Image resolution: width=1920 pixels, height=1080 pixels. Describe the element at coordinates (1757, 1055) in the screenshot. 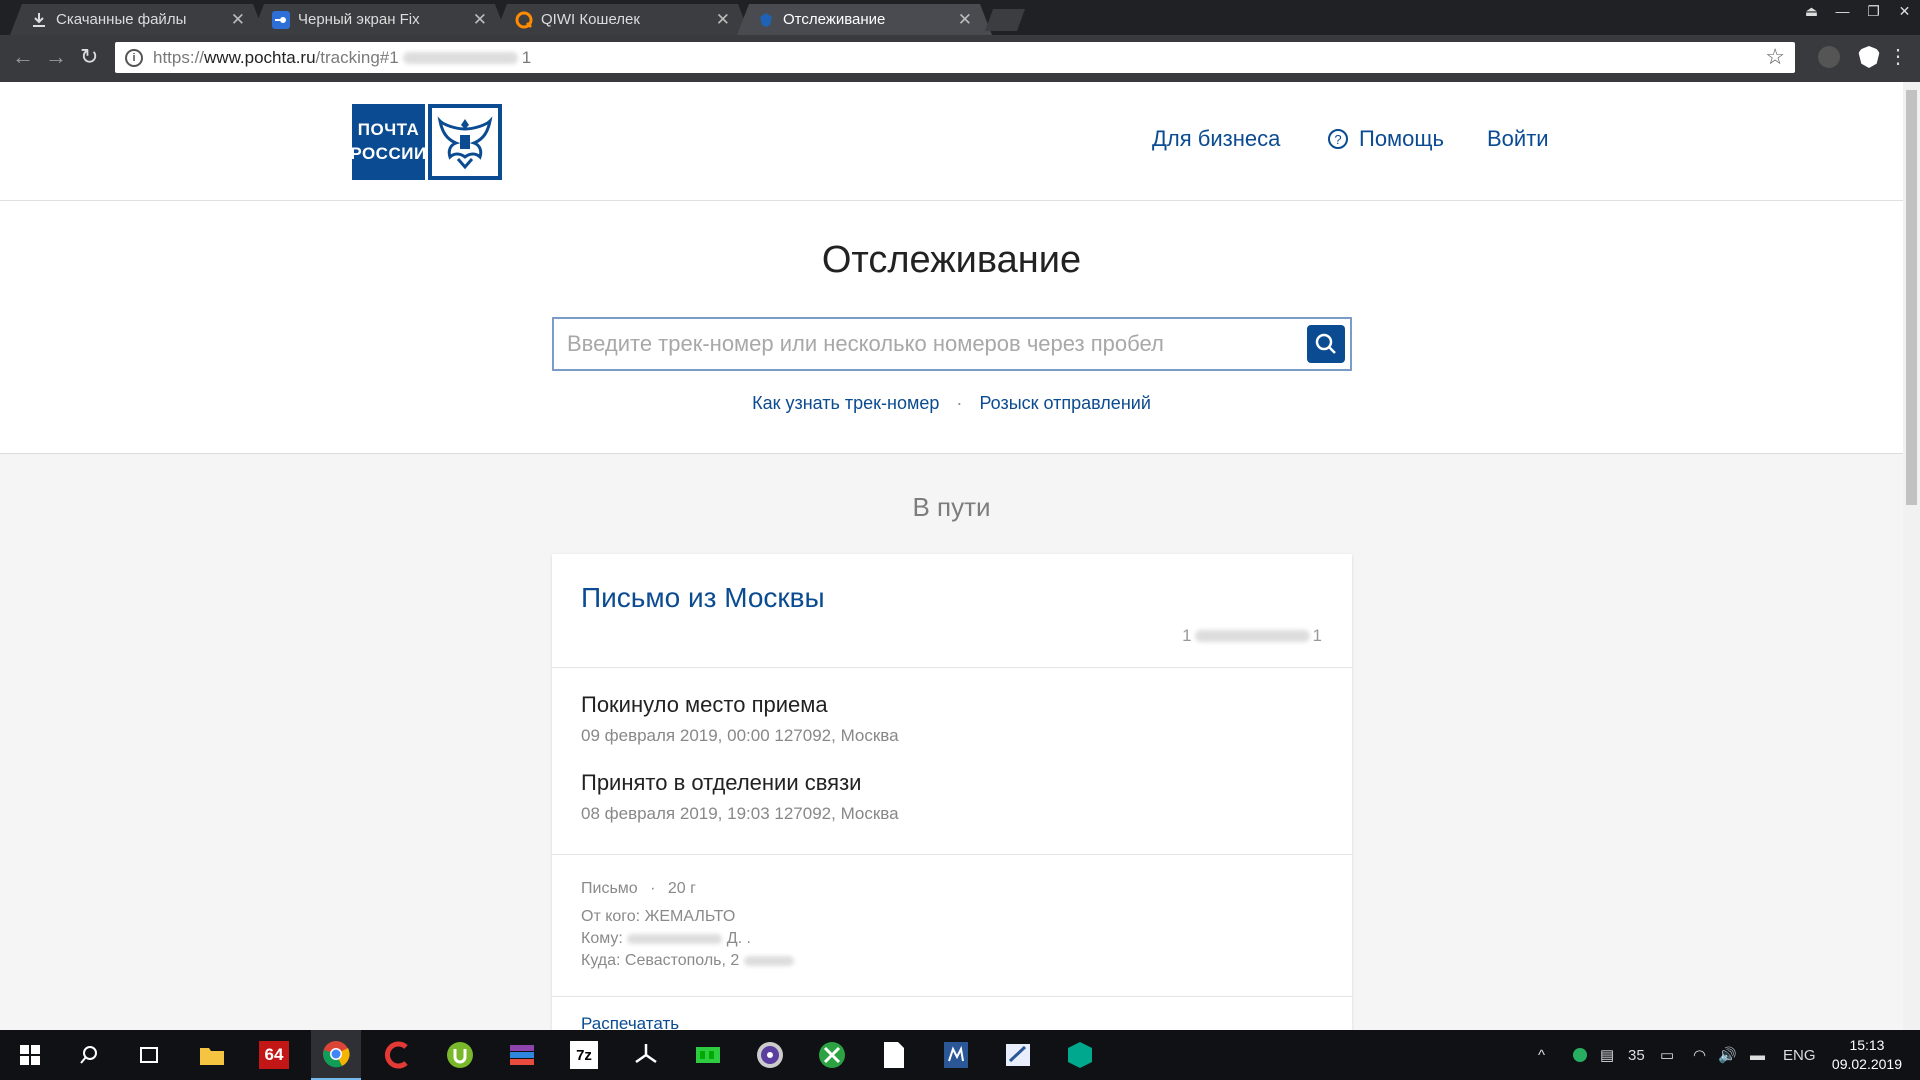

I see `notifications-icon: ▬` at that location.